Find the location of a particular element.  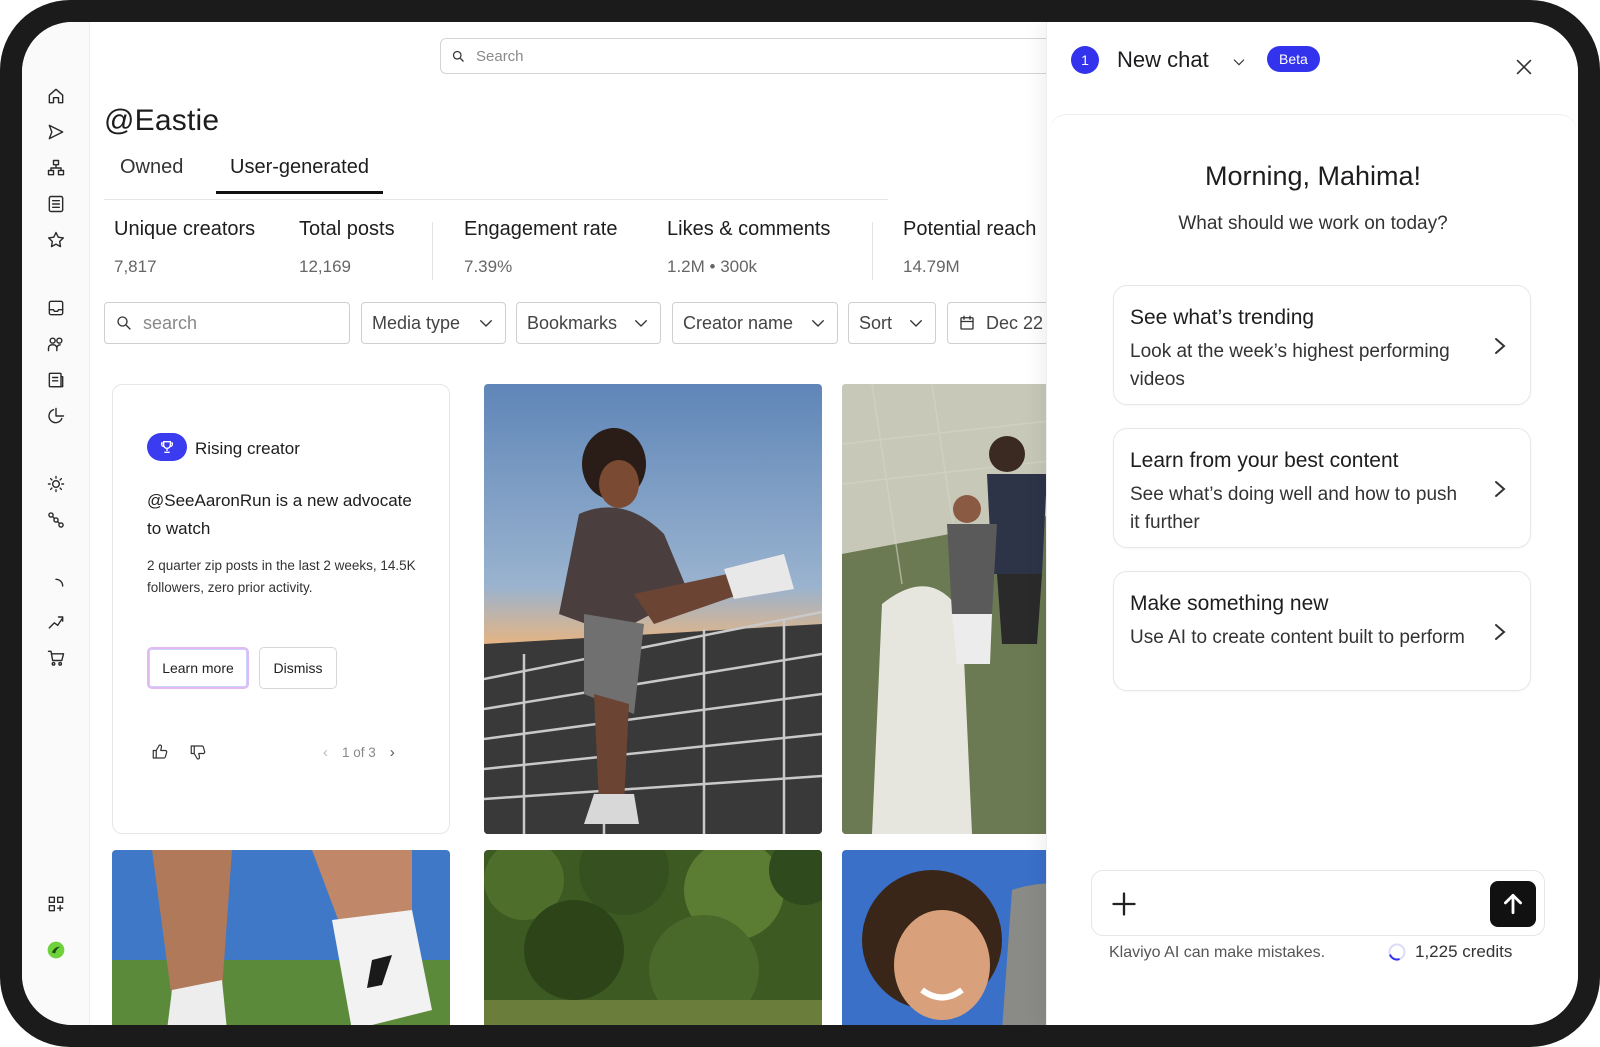

post-image-forest-trail is located at coordinates (653, 937).